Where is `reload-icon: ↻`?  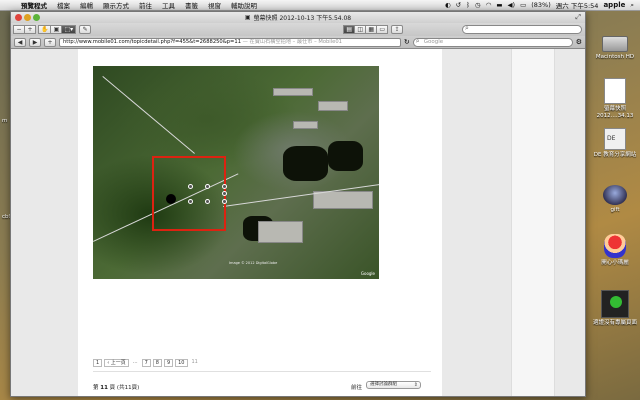 reload-icon: ↻ is located at coordinates (407, 42).